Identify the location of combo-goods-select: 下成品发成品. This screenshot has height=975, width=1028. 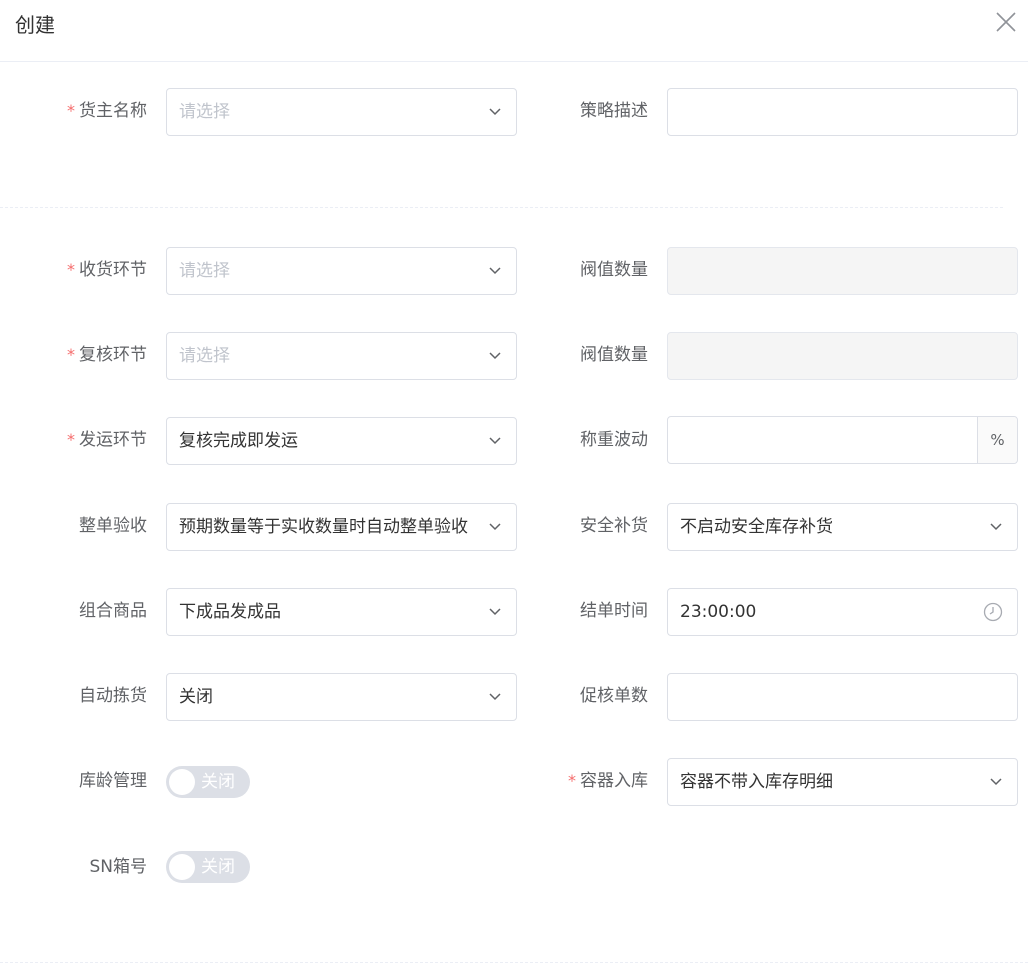
(341, 612).